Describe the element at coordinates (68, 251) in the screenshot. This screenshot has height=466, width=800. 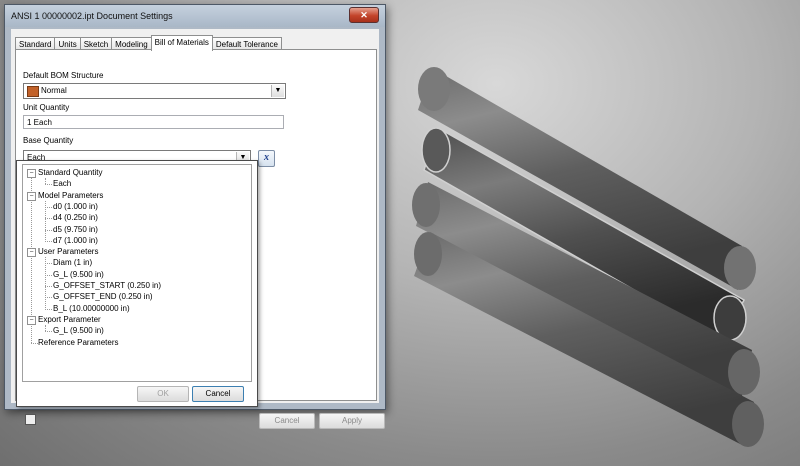
I see `tree-group: User Parameters` at that location.